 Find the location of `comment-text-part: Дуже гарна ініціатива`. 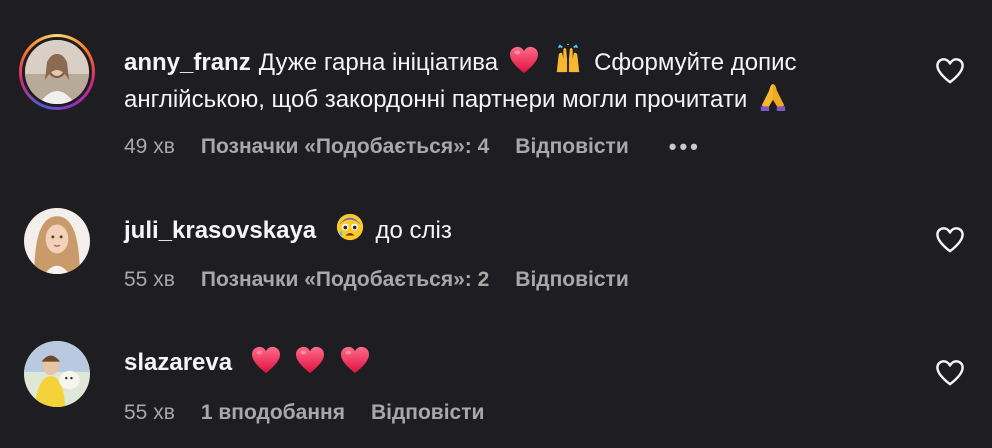

comment-text-part: Дуже гарна ініціатива is located at coordinates (378, 62).